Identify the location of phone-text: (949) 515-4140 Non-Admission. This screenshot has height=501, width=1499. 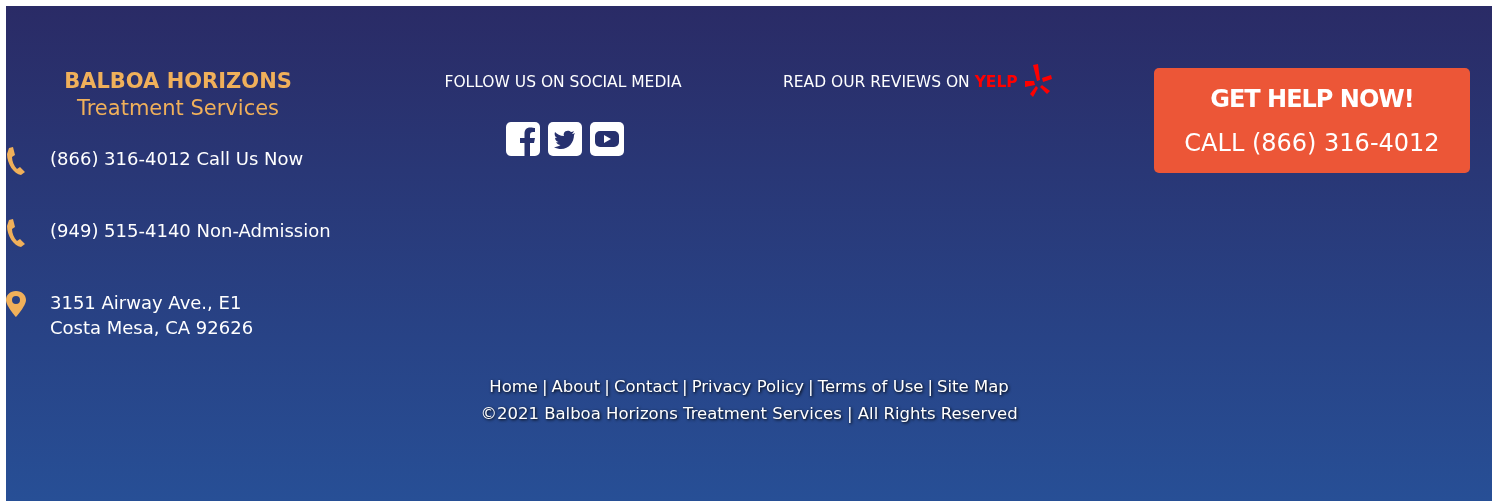
(190, 231).